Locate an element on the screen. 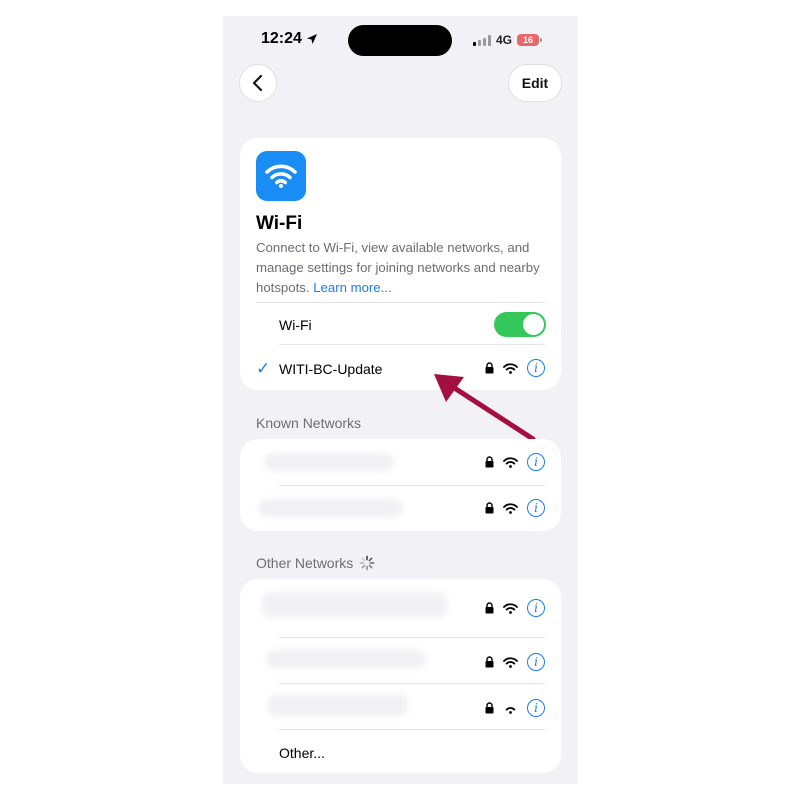  battery-level: 16 is located at coordinates (528, 40).